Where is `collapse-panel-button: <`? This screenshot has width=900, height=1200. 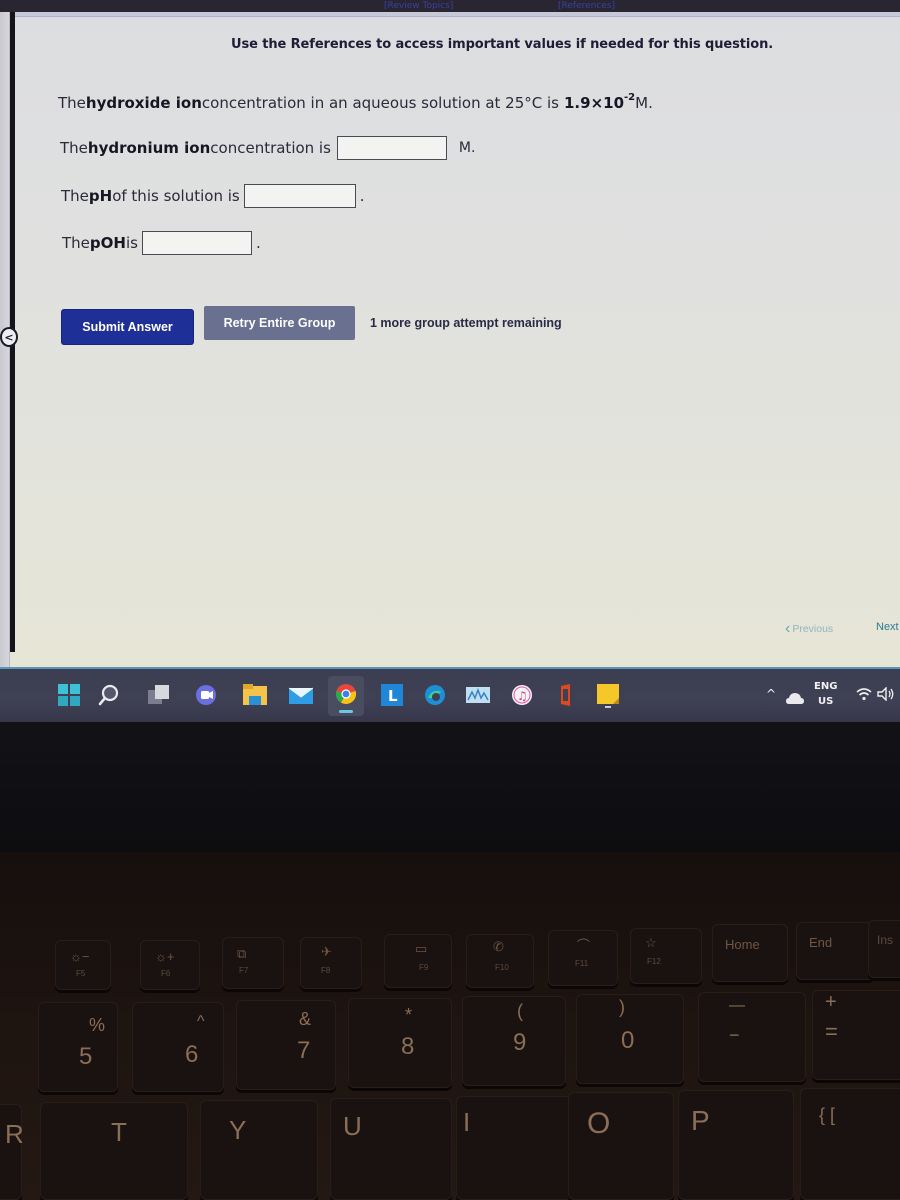 collapse-panel-button: < is located at coordinates (9, 337).